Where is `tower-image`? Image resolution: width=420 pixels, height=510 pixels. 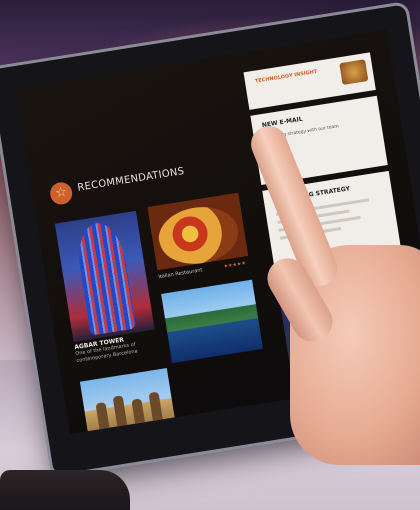
tower-image is located at coordinates (105, 277).